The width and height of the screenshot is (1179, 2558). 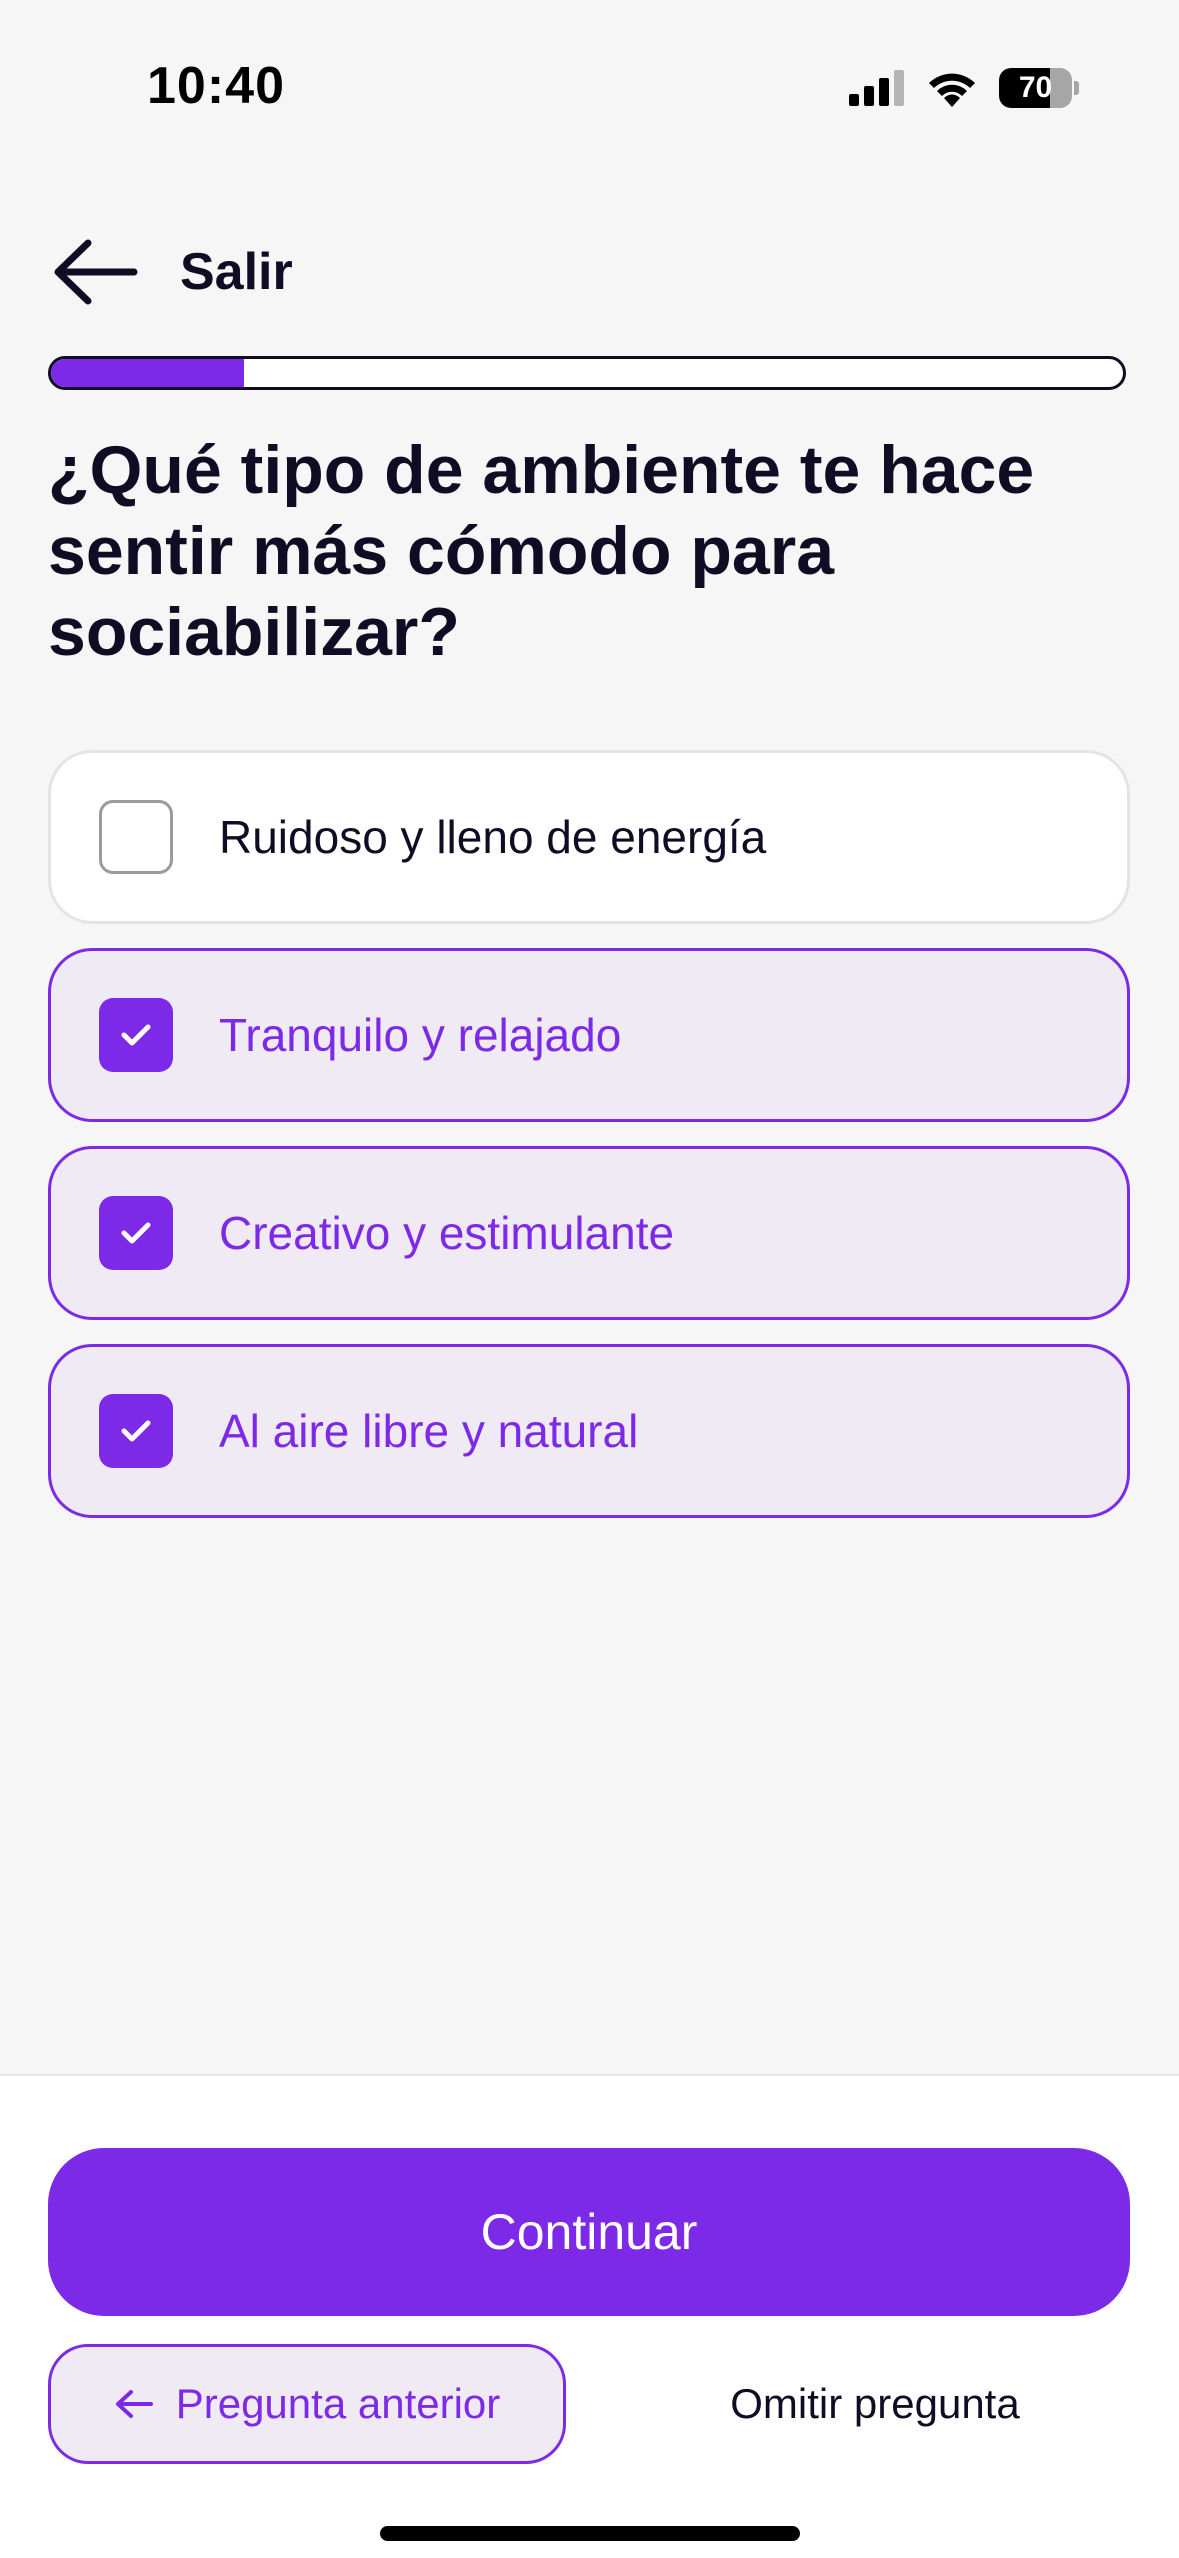 I want to click on exit-label: Salir, so click(x=236, y=272).